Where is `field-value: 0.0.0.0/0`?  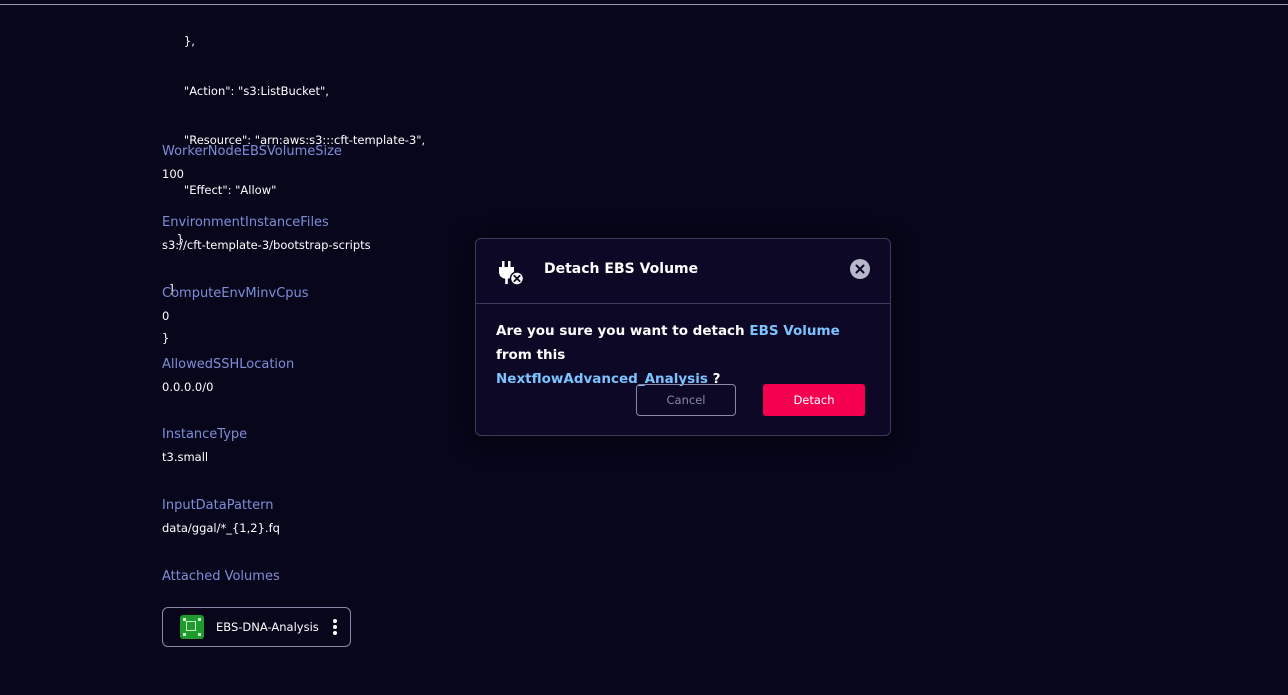 field-value: 0.0.0.0/0 is located at coordinates (188, 387).